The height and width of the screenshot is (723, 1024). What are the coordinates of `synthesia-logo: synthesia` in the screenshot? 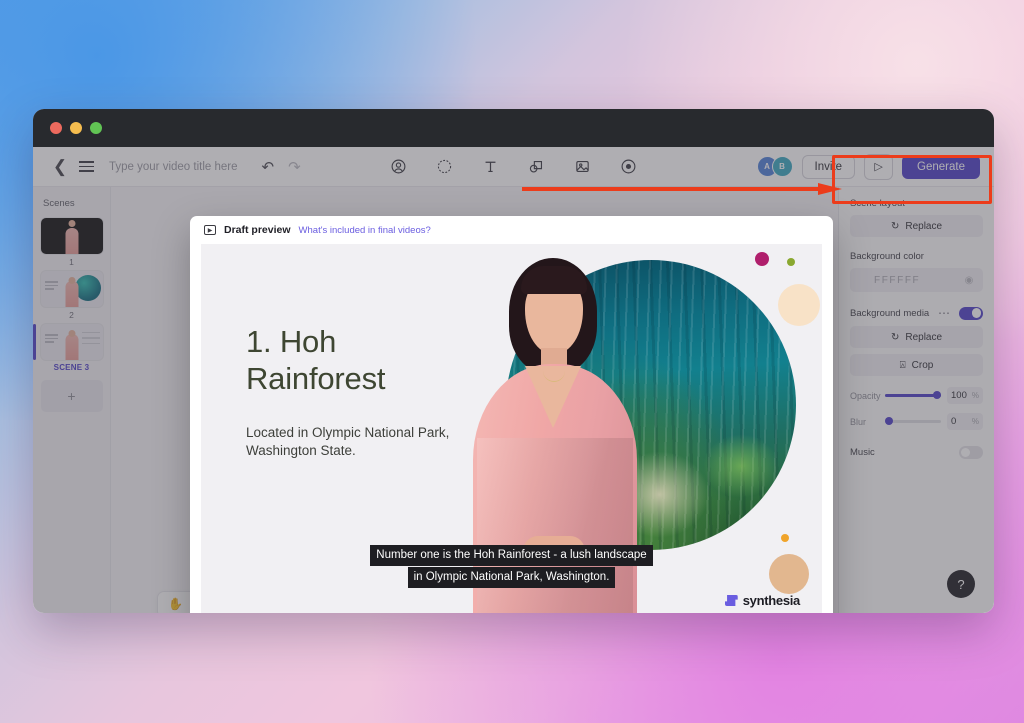 It's located at (762, 600).